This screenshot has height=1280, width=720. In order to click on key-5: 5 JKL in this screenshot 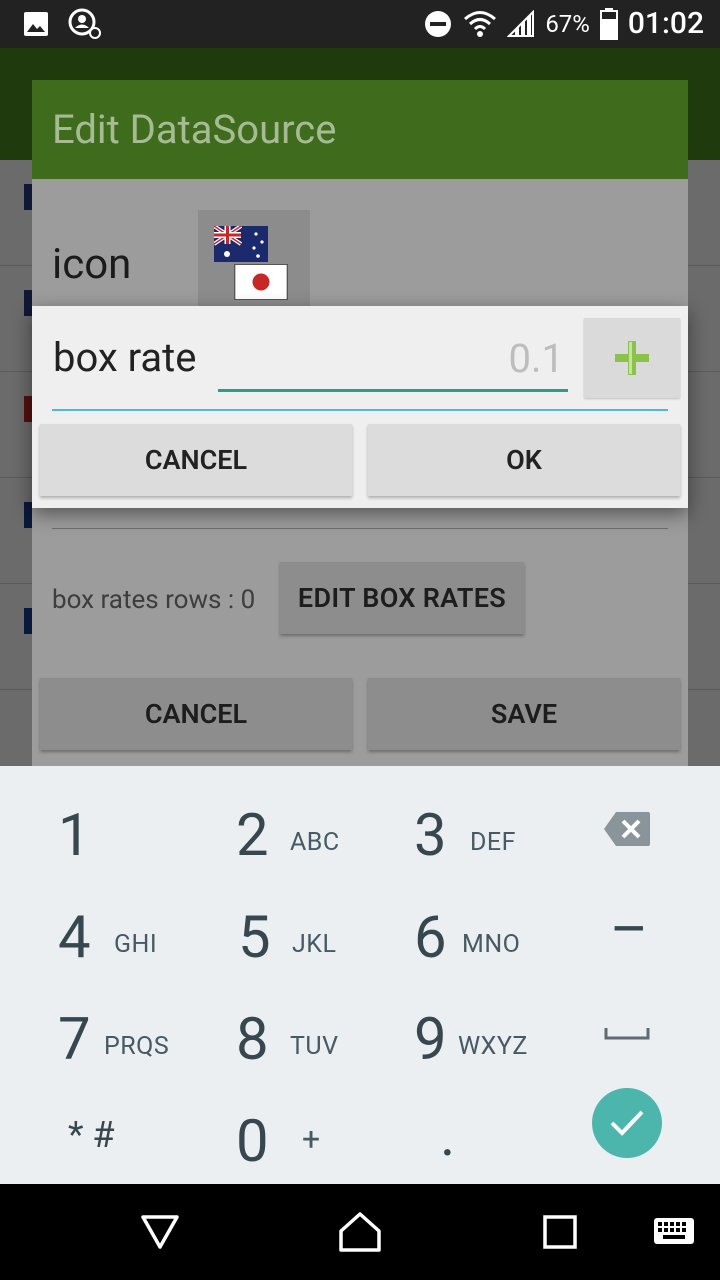, I will do `click(270, 931)`.